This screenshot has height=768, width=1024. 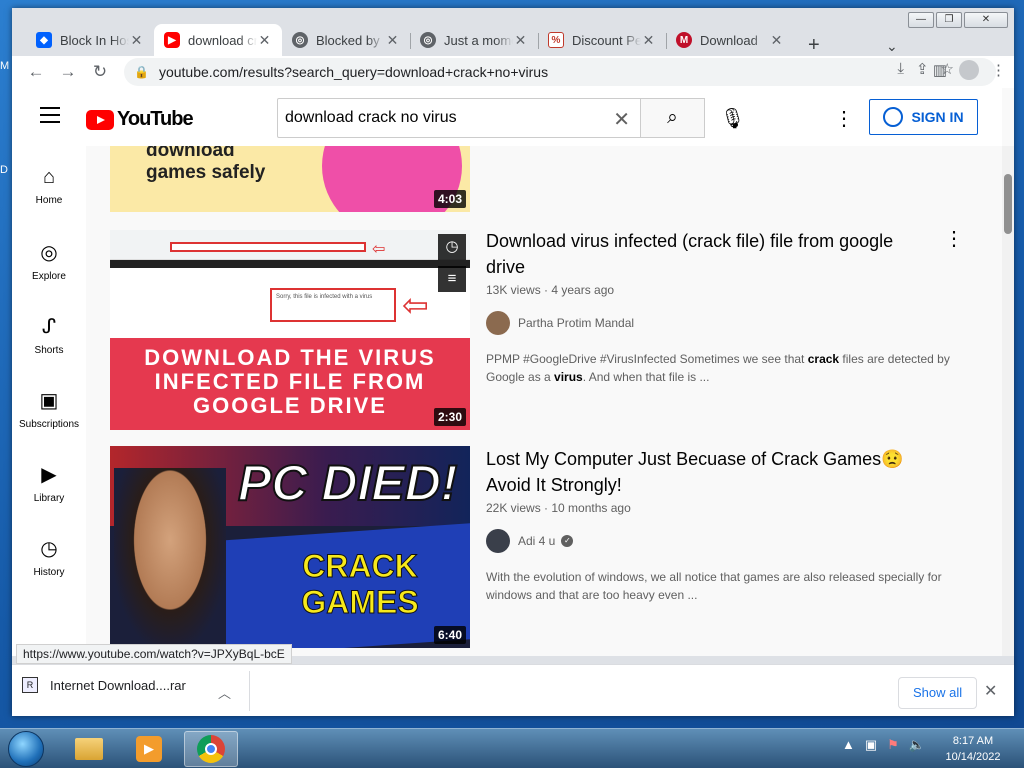 What do you see at coordinates (379, 249) in the screenshot?
I see `thumbnail-arrow-icon: ⇦` at bounding box center [379, 249].